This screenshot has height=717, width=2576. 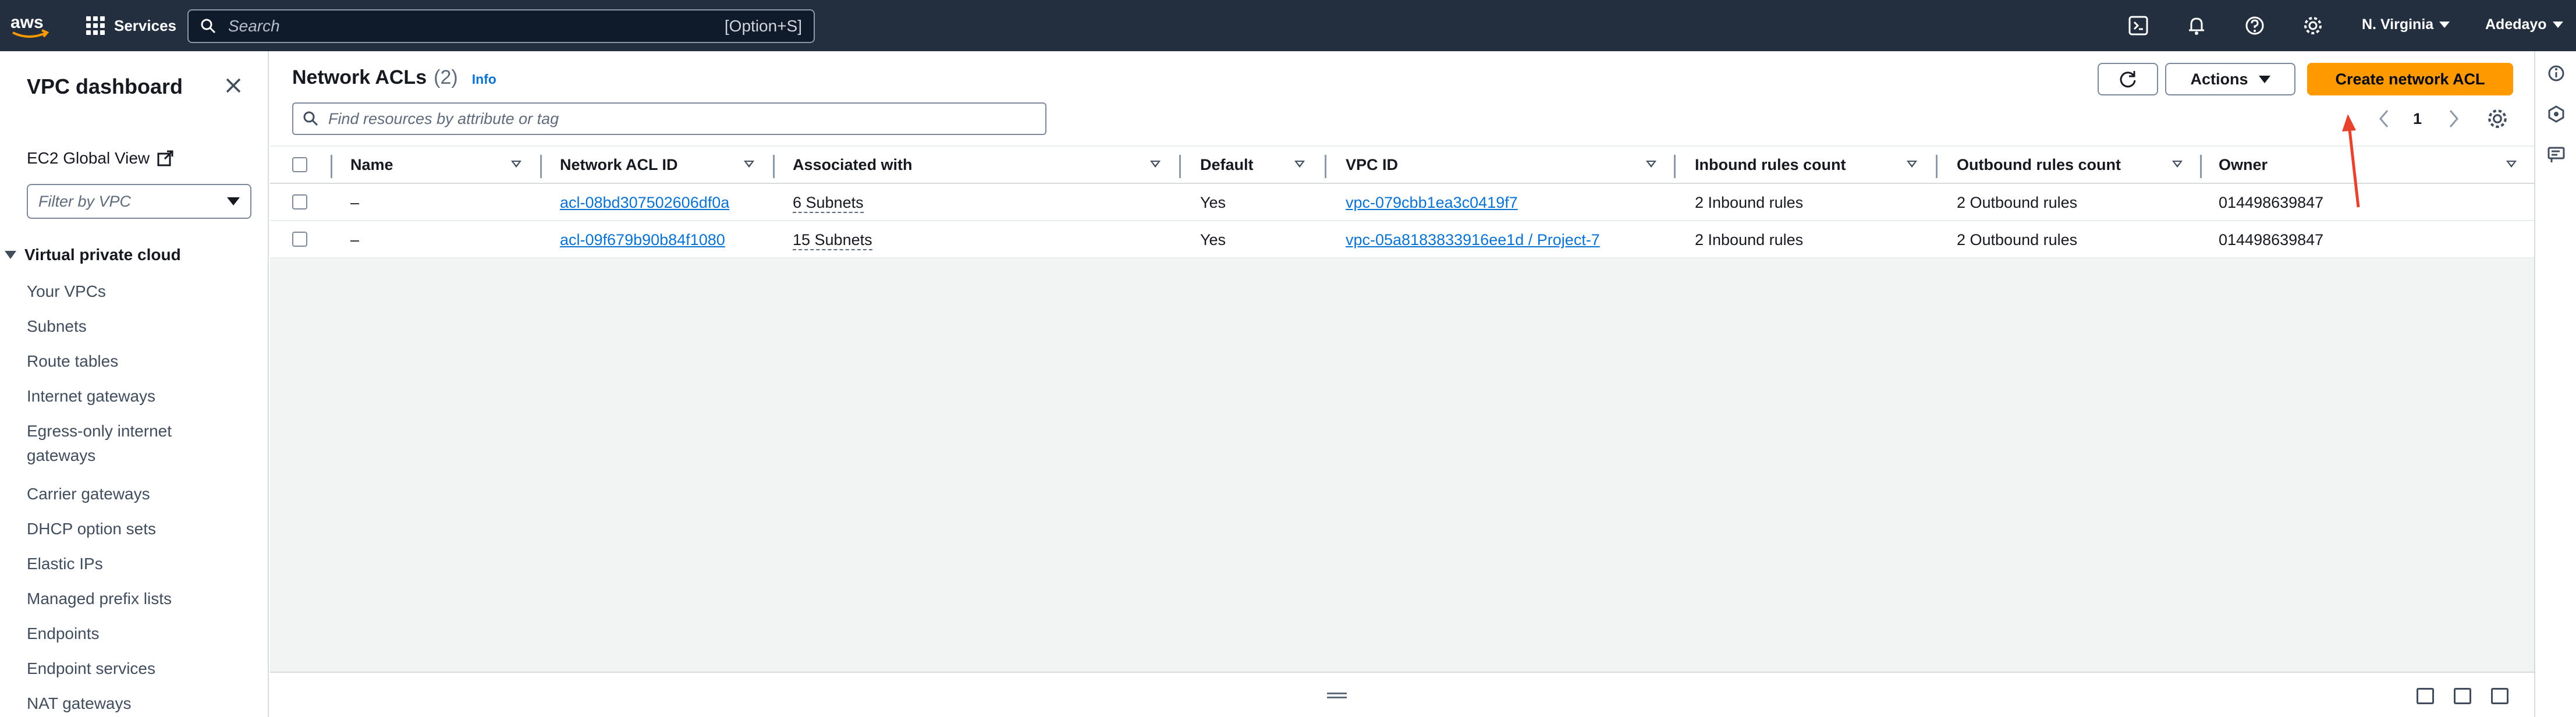 What do you see at coordinates (137, 326) in the screenshot?
I see `sidebar-item-subnets: Subnets` at bounding box center [137, 326].